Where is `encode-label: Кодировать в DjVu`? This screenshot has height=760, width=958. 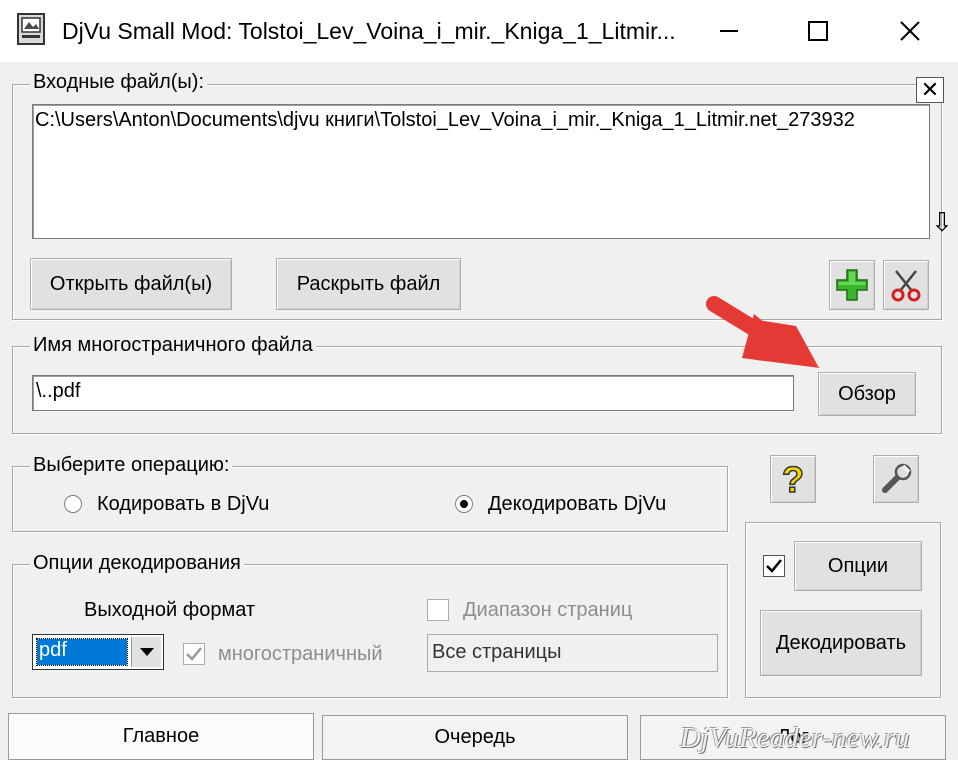 encode-label: Кодировать в DjVu is located at coordinates (183, 504).